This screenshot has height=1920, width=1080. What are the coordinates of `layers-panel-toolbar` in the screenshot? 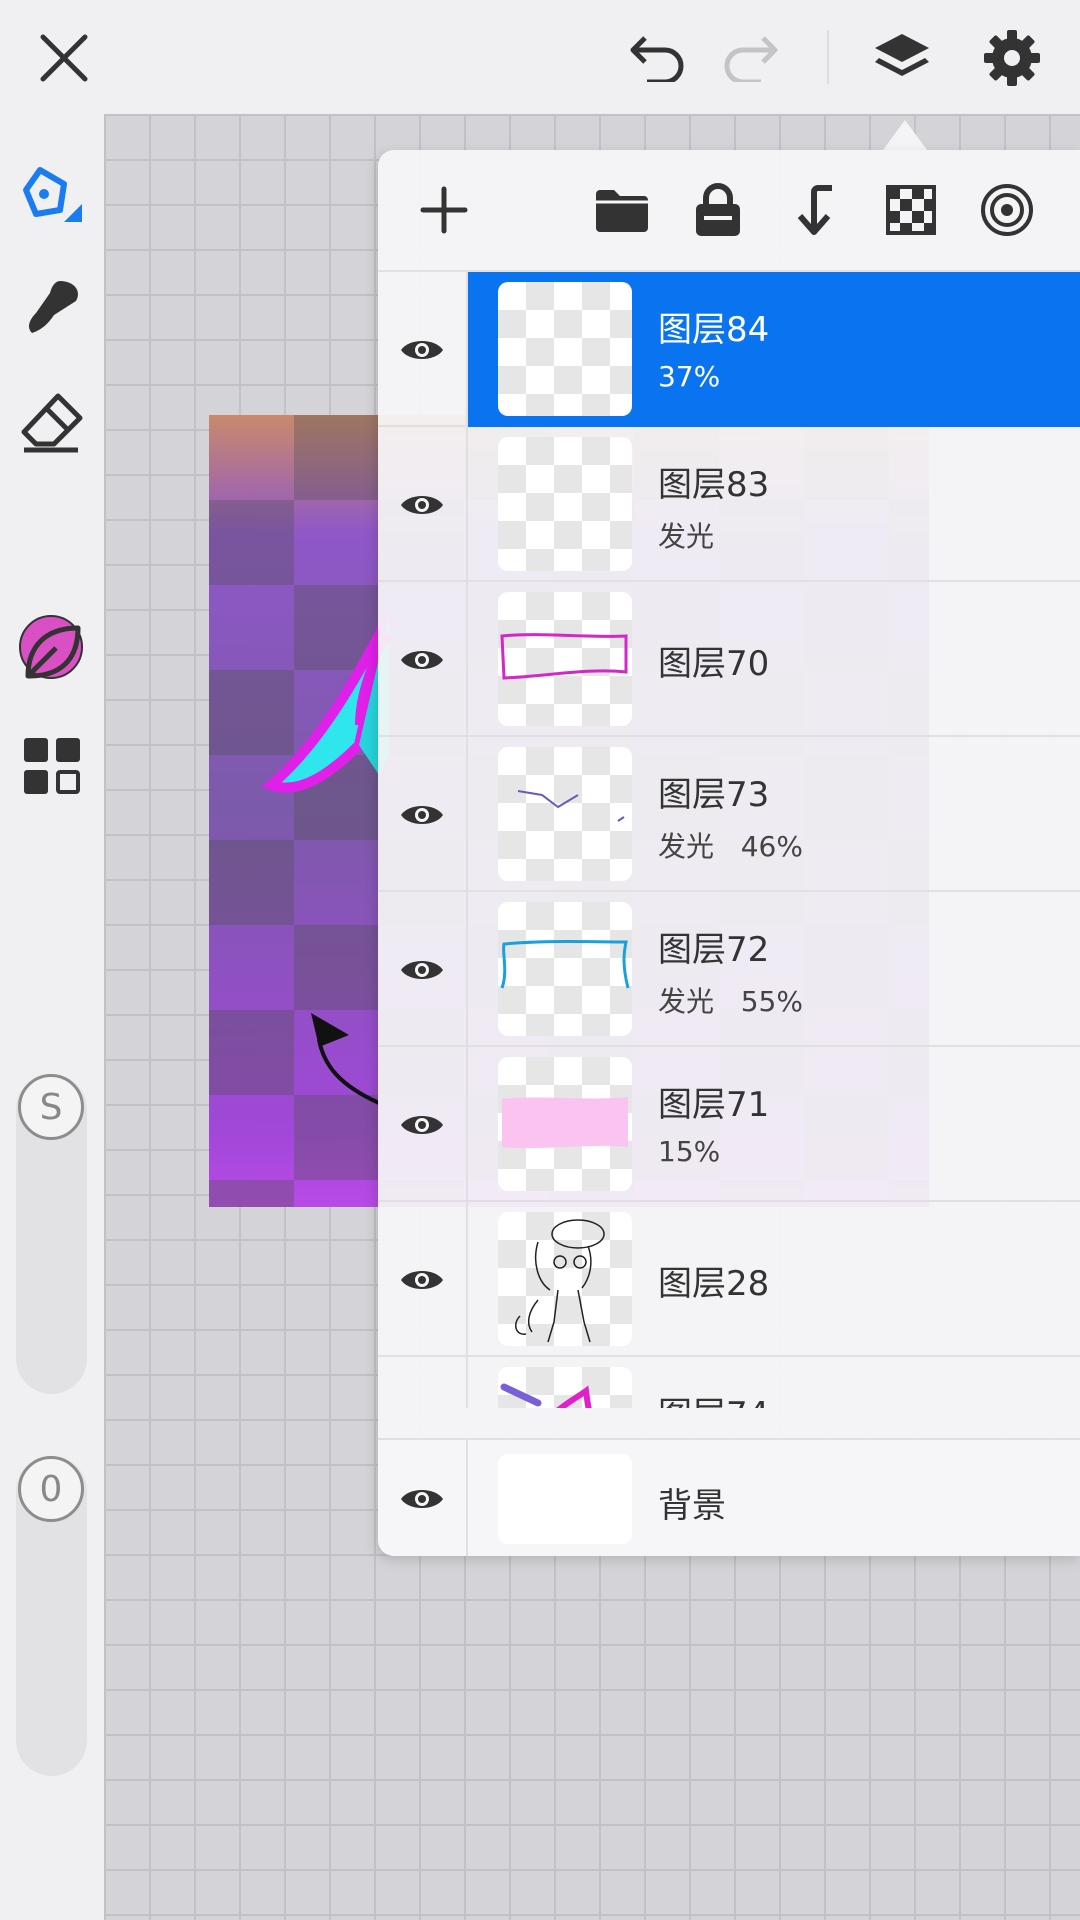 It's located at (729, 211).